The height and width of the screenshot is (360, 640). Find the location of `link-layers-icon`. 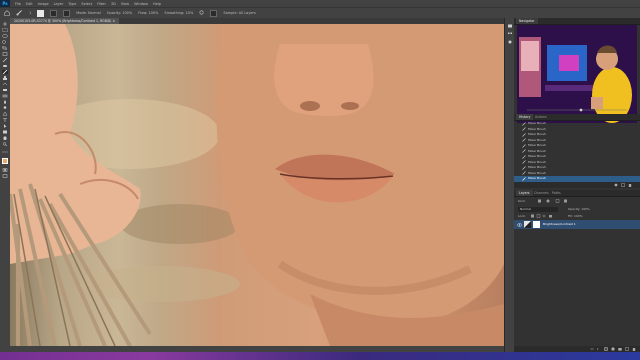

link-layers-icon is located at coordinates (592, 349).